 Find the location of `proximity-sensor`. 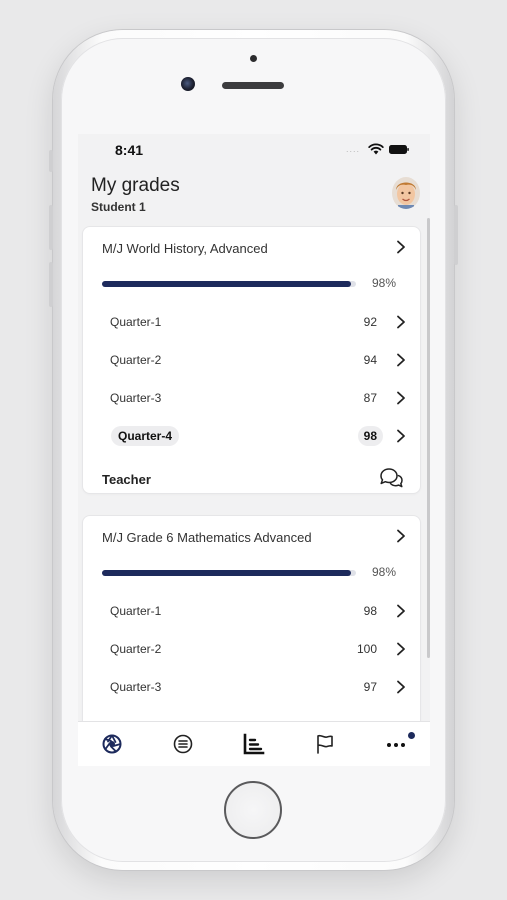

proximity-sensor is located at coordinates (253, 58).